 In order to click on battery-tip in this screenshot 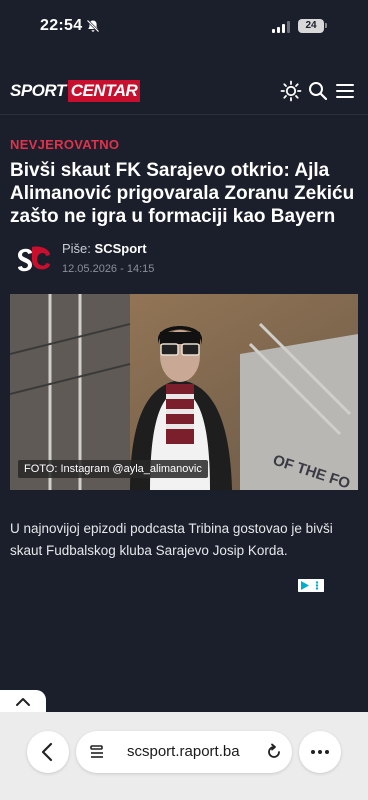, I will do `click(326, 25)`.